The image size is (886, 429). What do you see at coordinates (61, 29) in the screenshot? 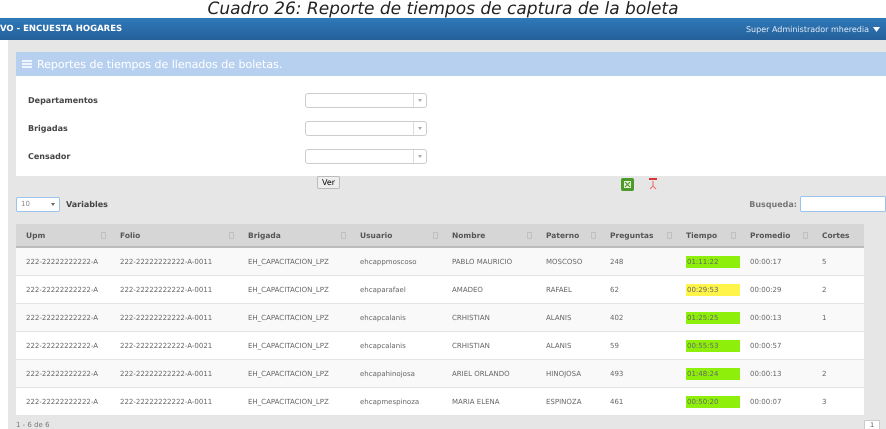
I see `app-title: VO - ENCUESTA HOGARES` at bounding box center [61, 29].